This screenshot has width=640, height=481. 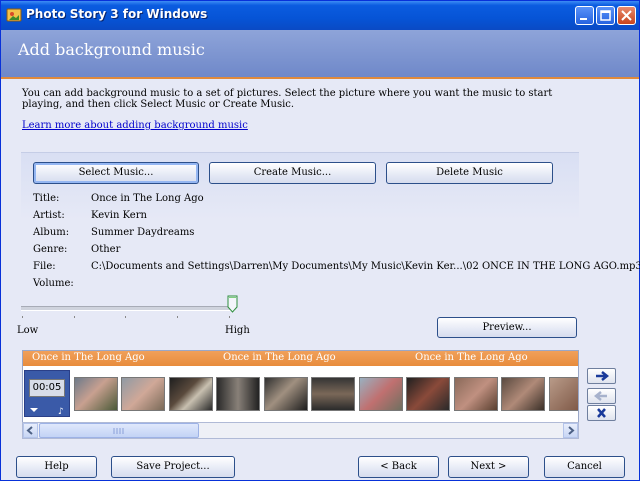 I want to click on learn-more-link: Learn more about adding background music, so click(x=135, y=125).